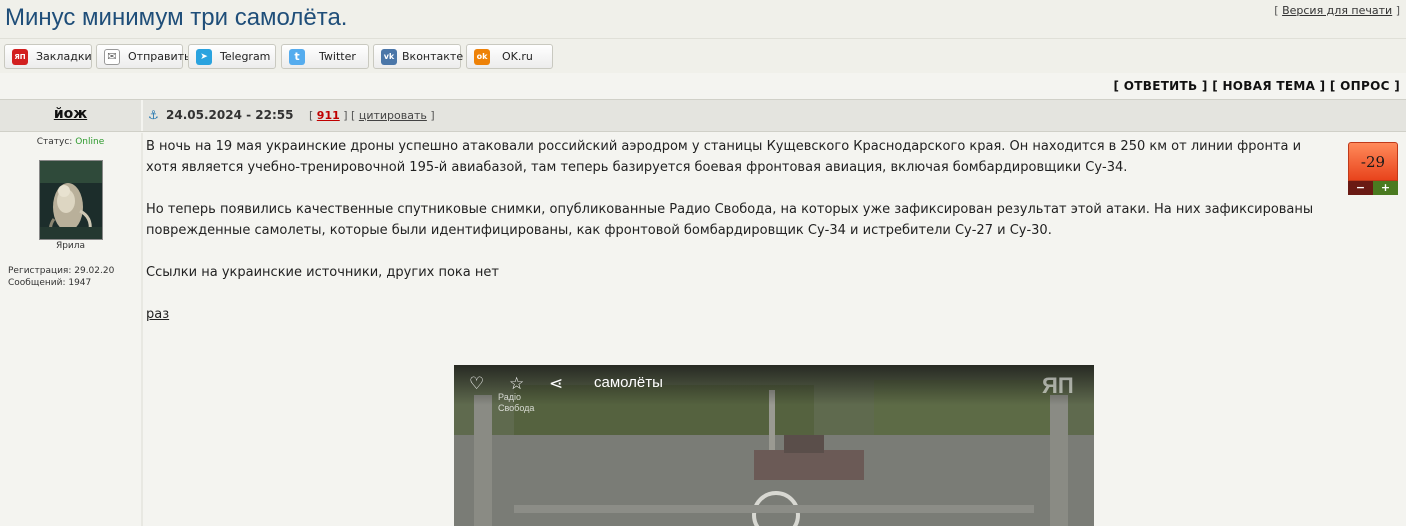 This screenshot has width=1406, height=526. What do you see at coordinates (389, 56) in the screenshot?
I see `vk-icon: vk` at bounding box center [389, 56].